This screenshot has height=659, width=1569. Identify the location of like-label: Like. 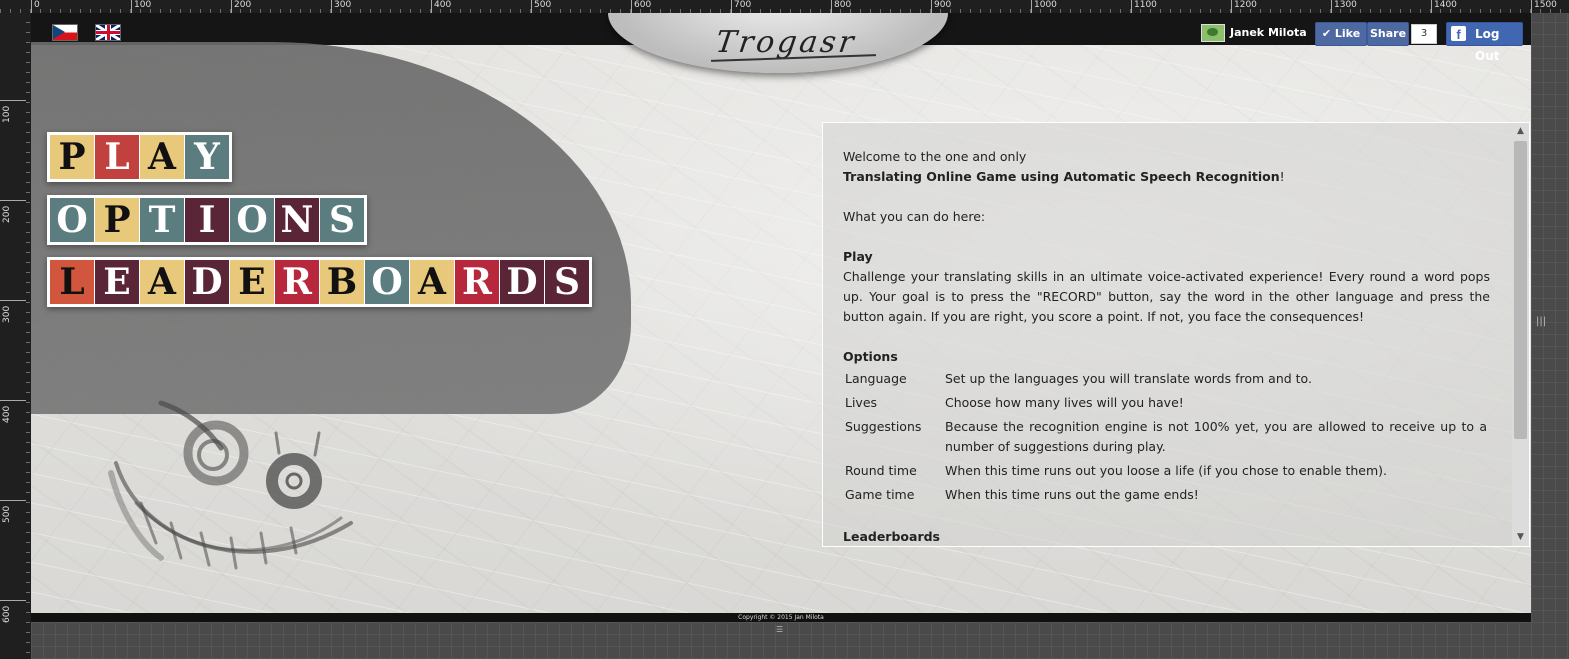
(1347, 33).